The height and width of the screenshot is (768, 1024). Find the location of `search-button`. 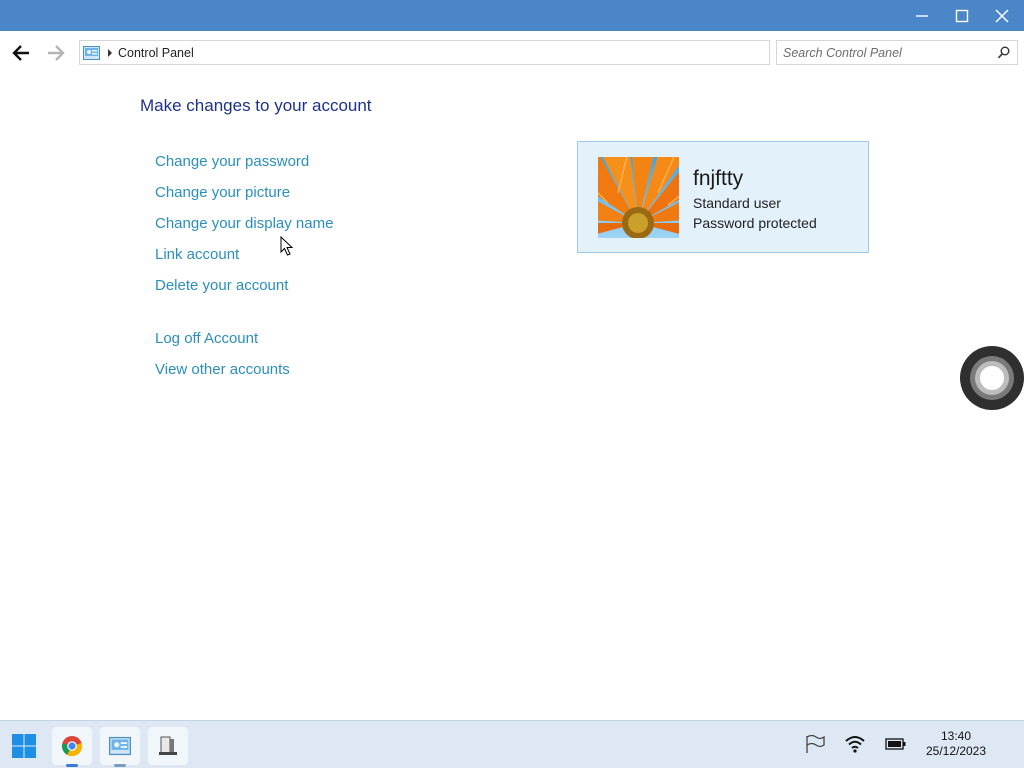

search-button is located at coordinates (1003, 53).